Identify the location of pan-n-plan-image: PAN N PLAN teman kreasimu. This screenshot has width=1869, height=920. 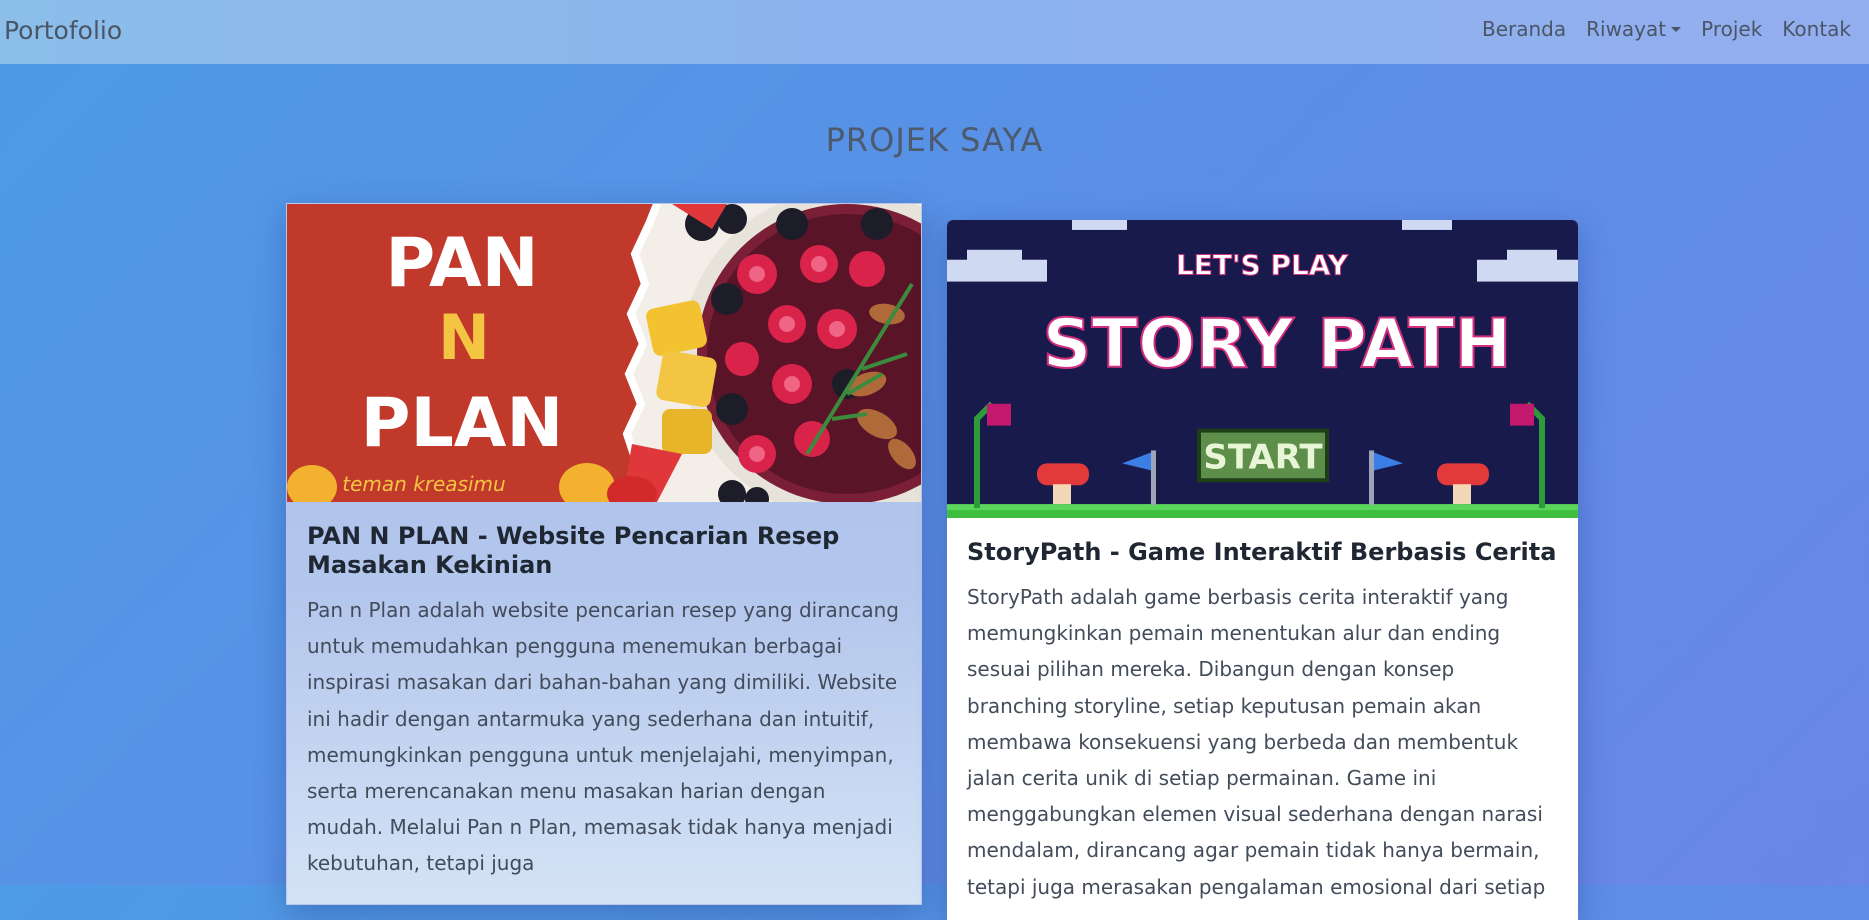
(604, 353).